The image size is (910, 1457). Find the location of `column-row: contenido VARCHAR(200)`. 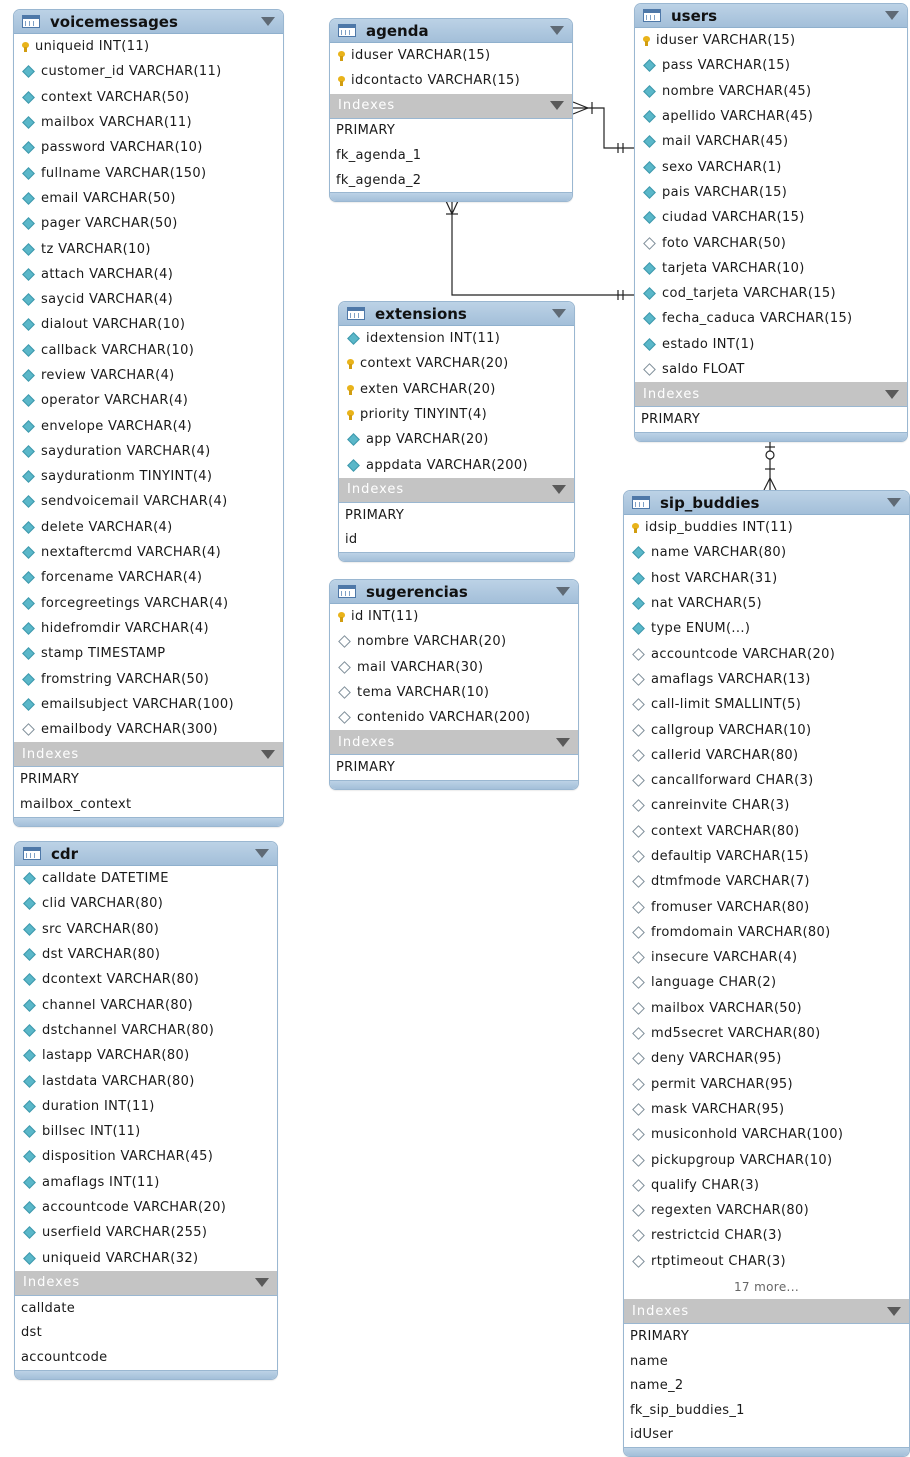

column-row: contenido VARCHAR(200) is located at coordinates (454, 717).